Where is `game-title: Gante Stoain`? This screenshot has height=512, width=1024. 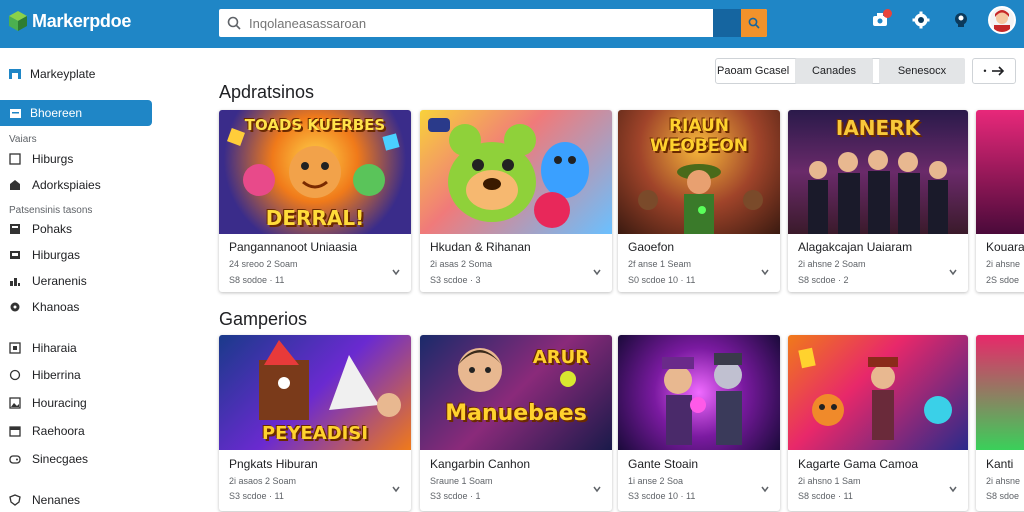 game-title: Gante Stoain is located at coordinates (663, 464).